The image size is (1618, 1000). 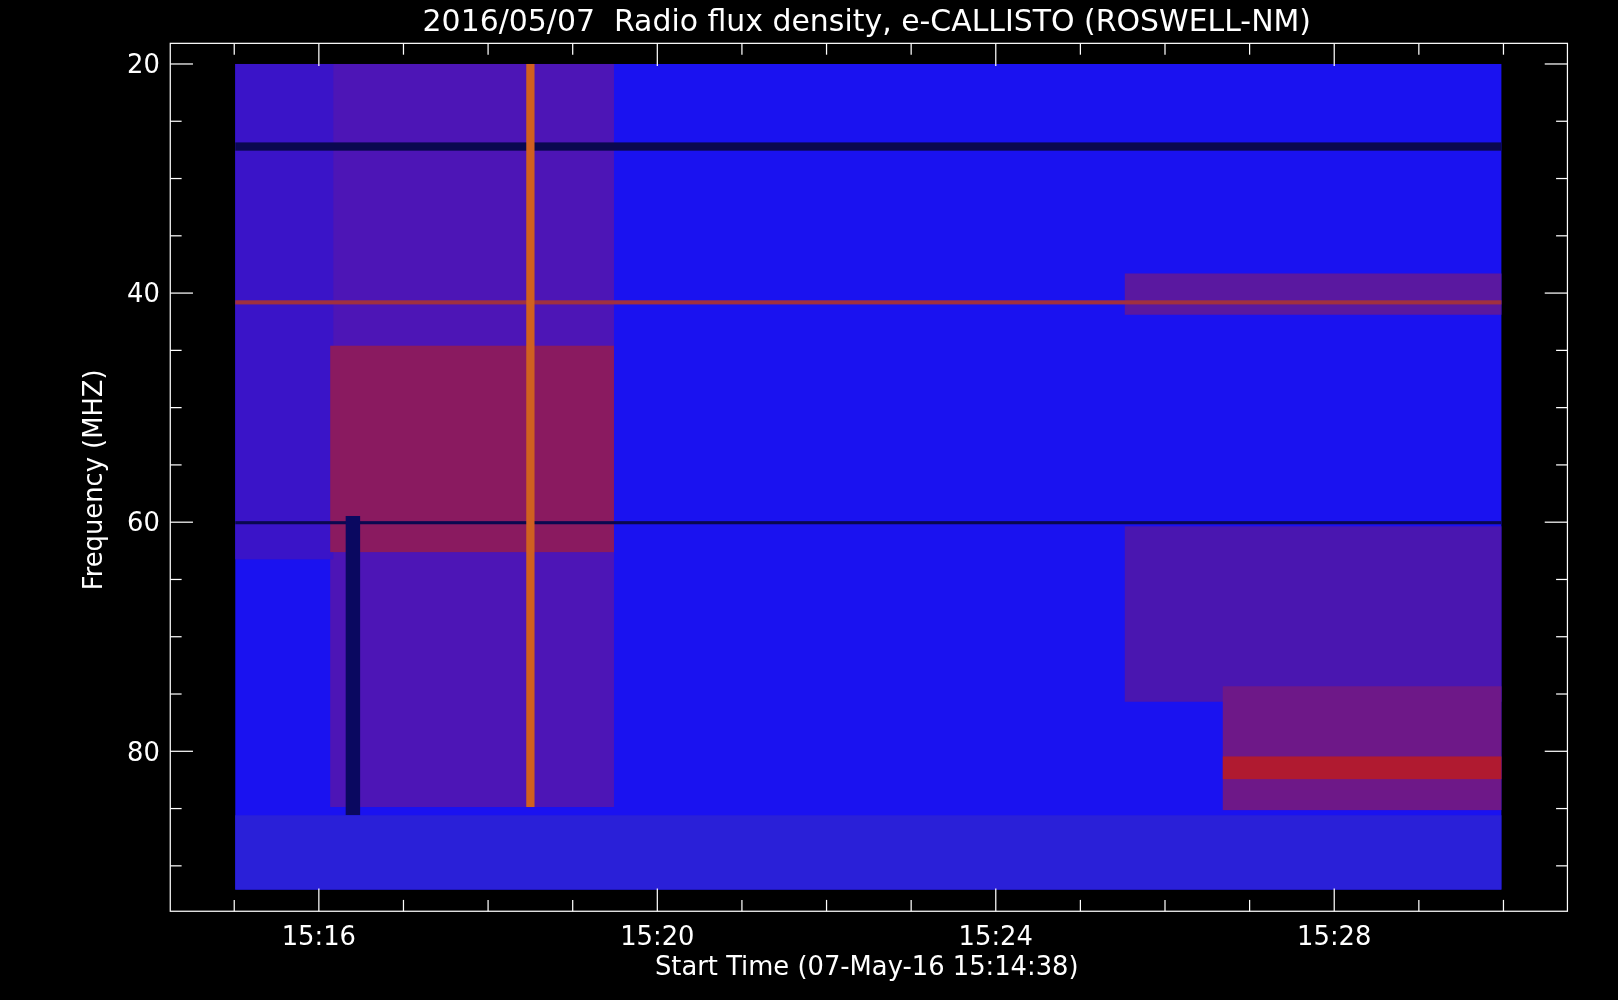 I want to click on x-tick-label: 15:28, so click(x=1334, y=936).